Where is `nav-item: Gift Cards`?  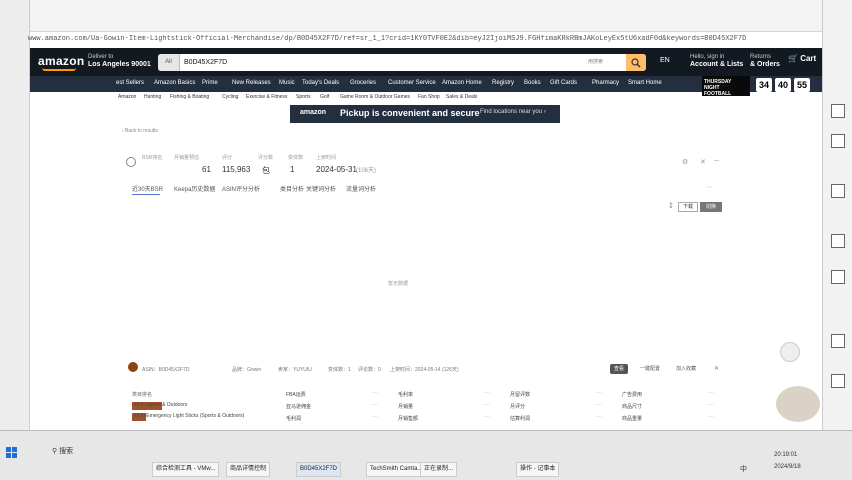
nav-item: Gift Cards is located at coordinates (563, 83).